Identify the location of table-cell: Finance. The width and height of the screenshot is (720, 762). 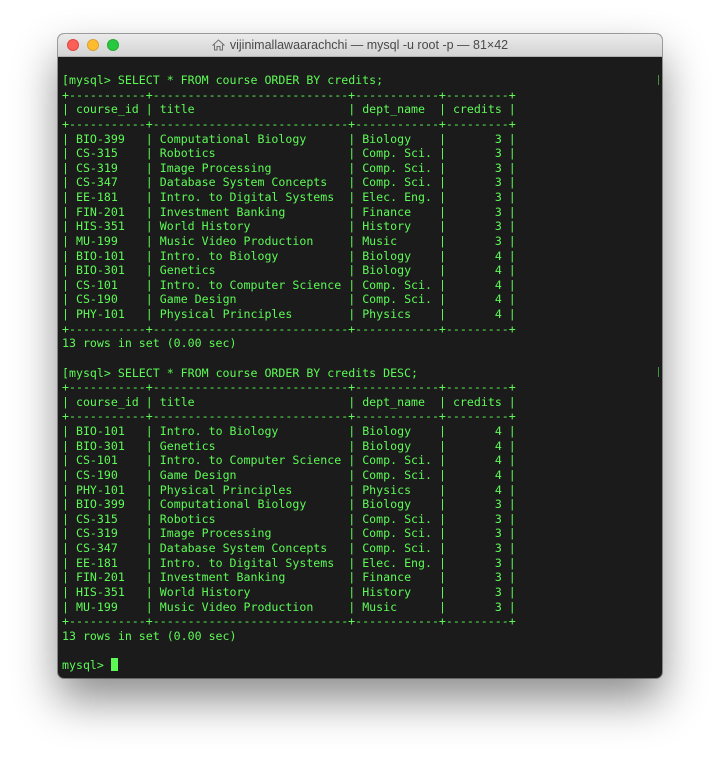
(397, 577).